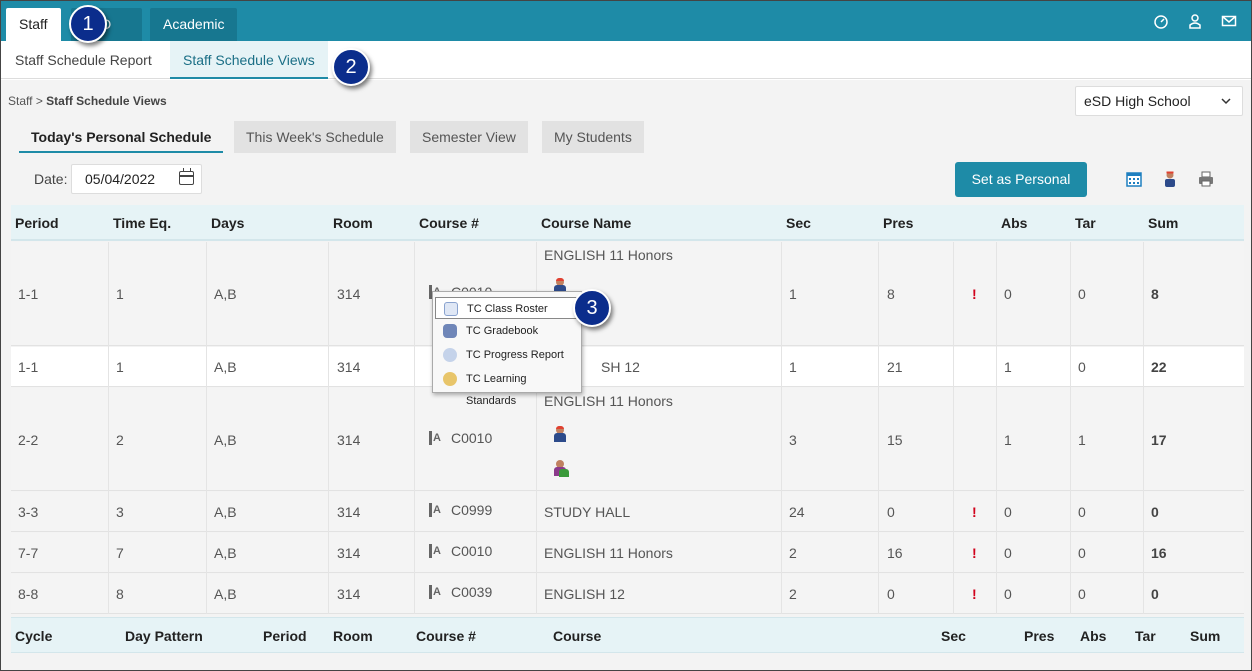  What do you see at coordinates (515, 355) in the screenshot?
I see `menu-item-label: TC Progress Report` at bounding box center [515, 355].